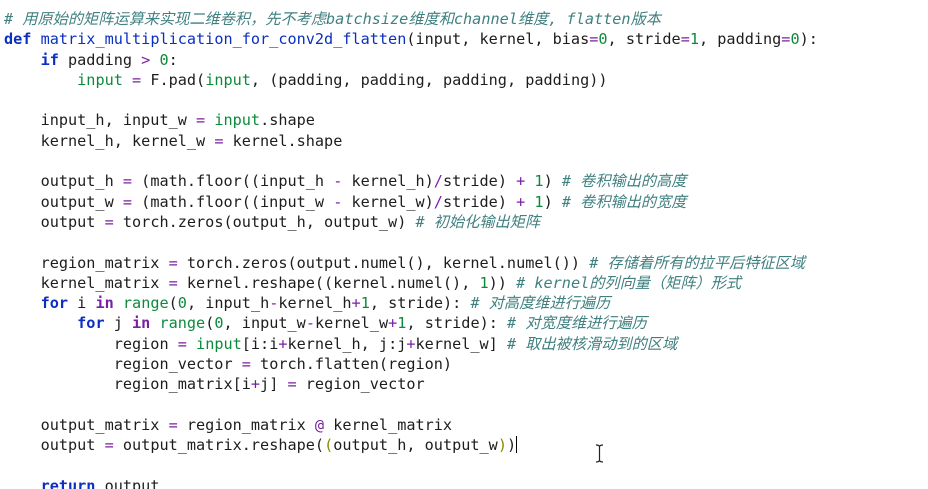 Image resolution: width=928 pixels, height=489 pixels. What do you see at coordinates (315, 303) in the screenshot?
I see `code-text: kernel_h` at bounding box center [315, 303].